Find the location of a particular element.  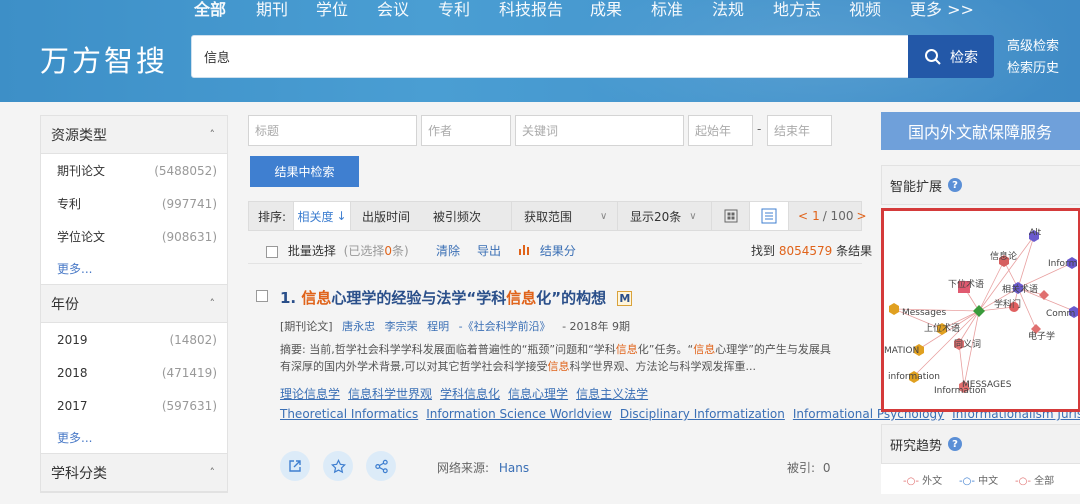

graph-node-label: 电子学 is located at coordinates (1041, 336).